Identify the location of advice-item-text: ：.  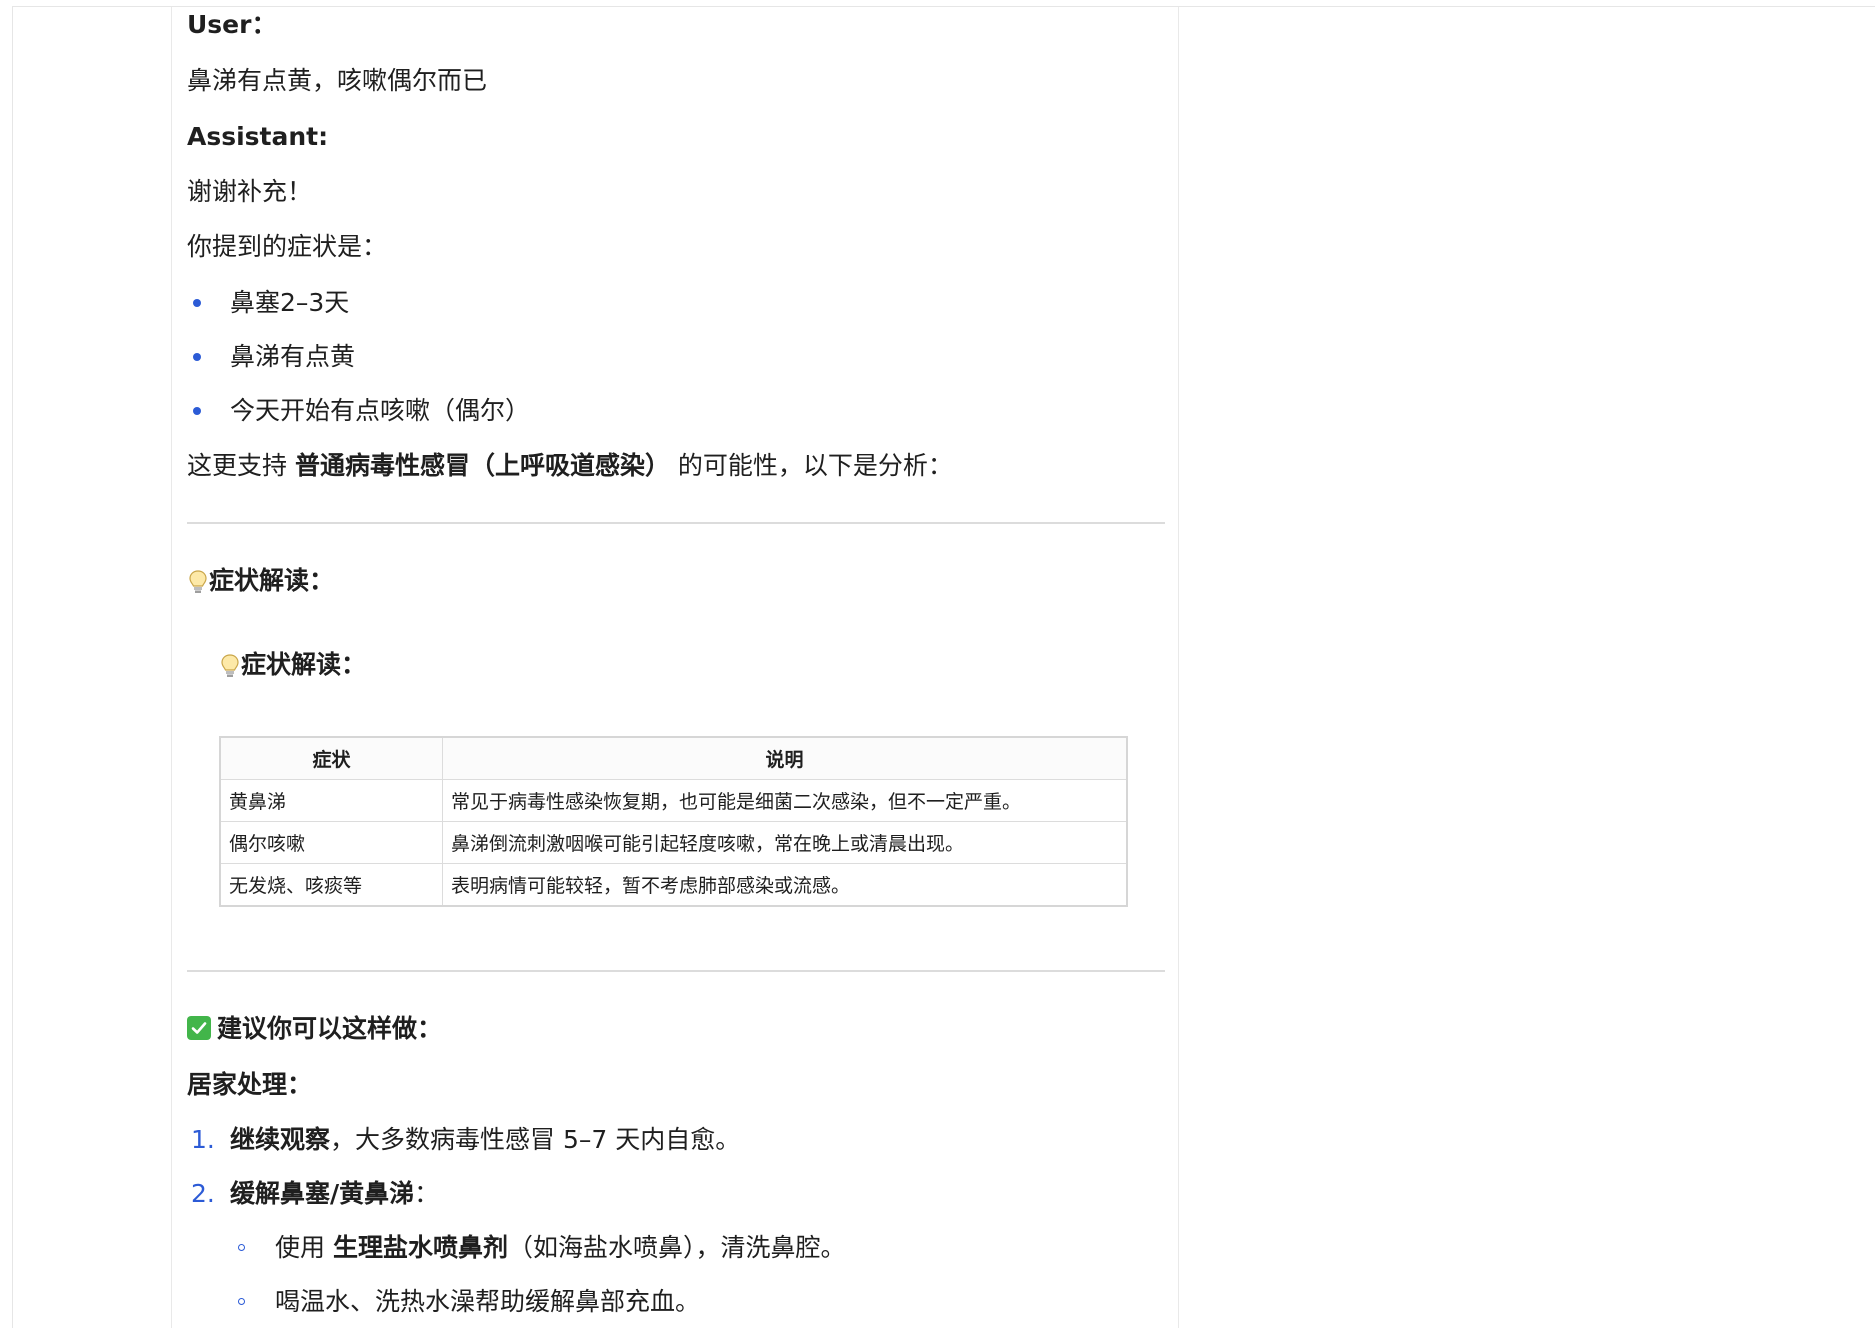
(427, 1193).